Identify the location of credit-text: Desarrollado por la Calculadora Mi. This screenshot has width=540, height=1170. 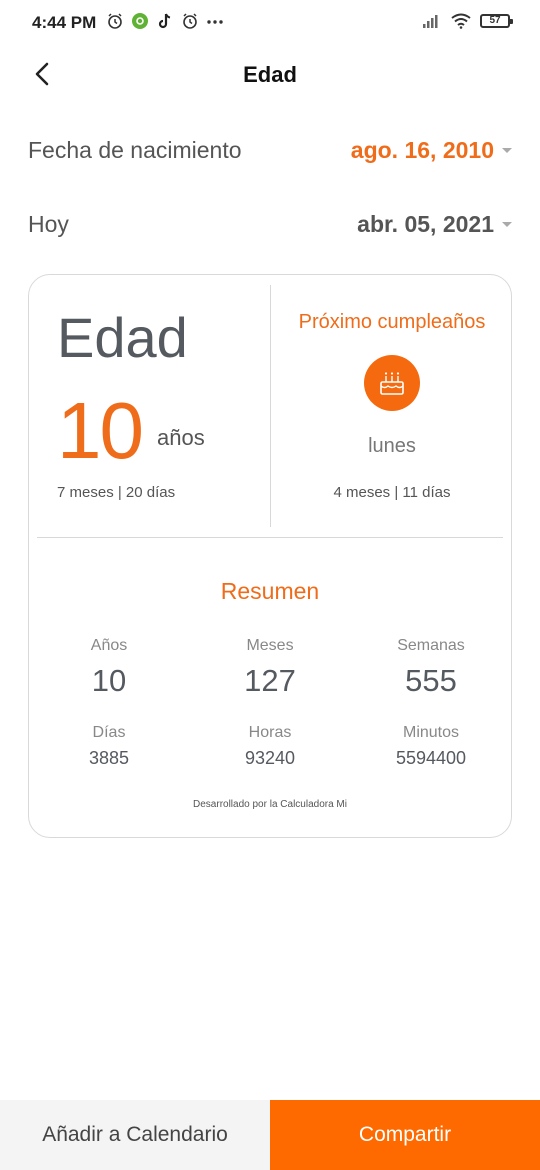
(270, 804).